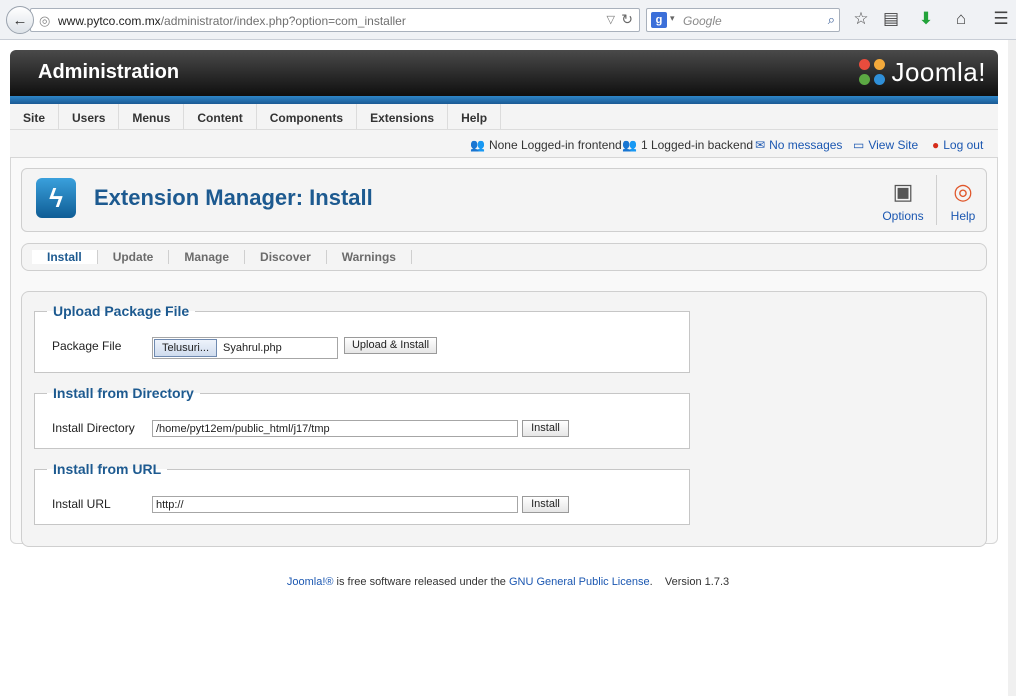  What do you see at coordinates (207, 257) in the screenshot?
I see `tab-manage: Manage` at bounding box center [207, 257].